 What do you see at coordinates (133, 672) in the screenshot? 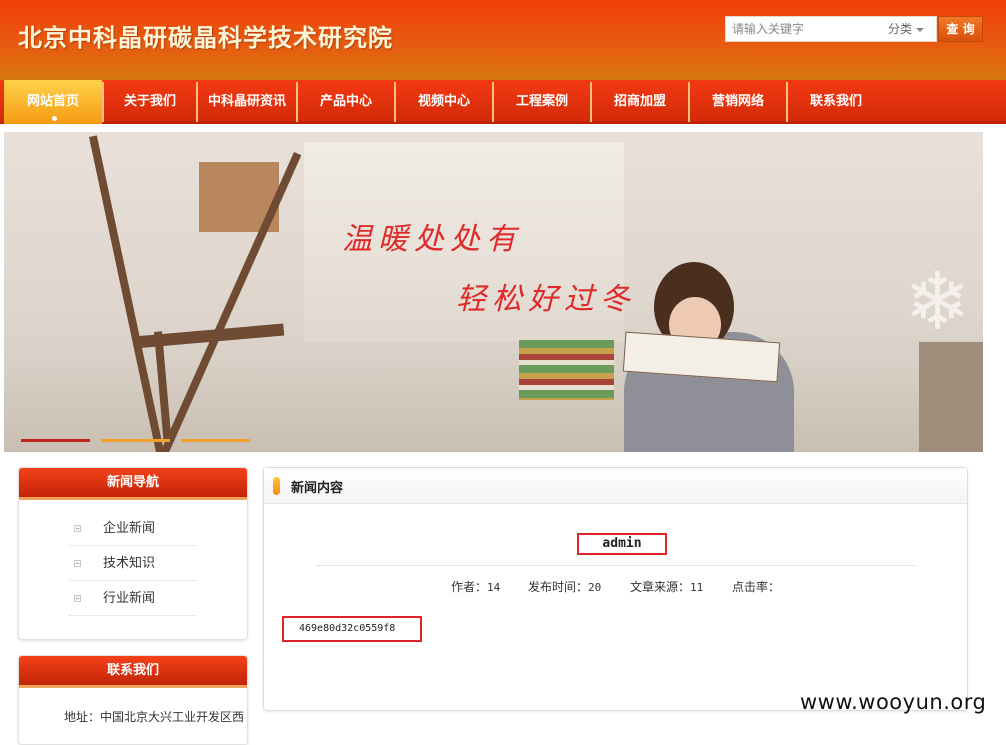
I see `contact-title: 联系我们` at bounding box center [133, 672].